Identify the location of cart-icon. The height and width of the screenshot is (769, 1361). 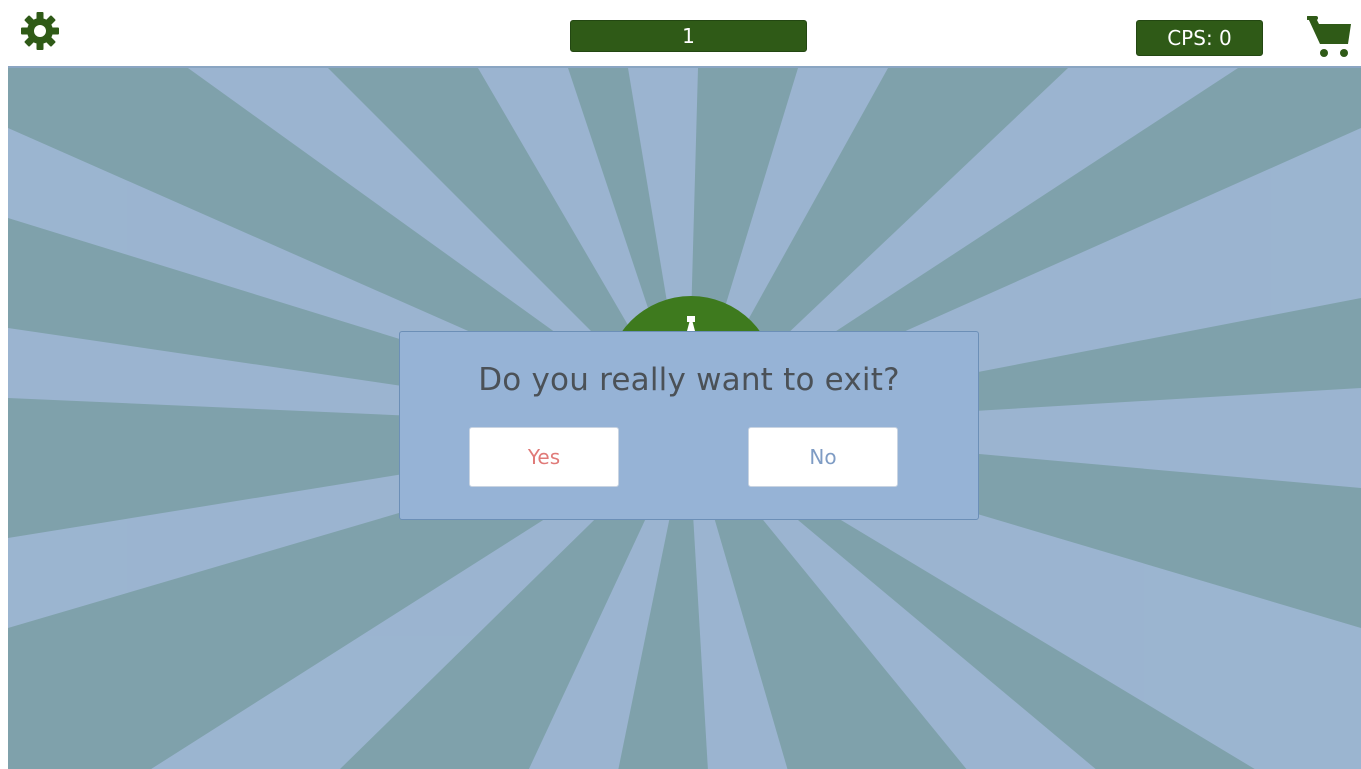
(1329, 36).